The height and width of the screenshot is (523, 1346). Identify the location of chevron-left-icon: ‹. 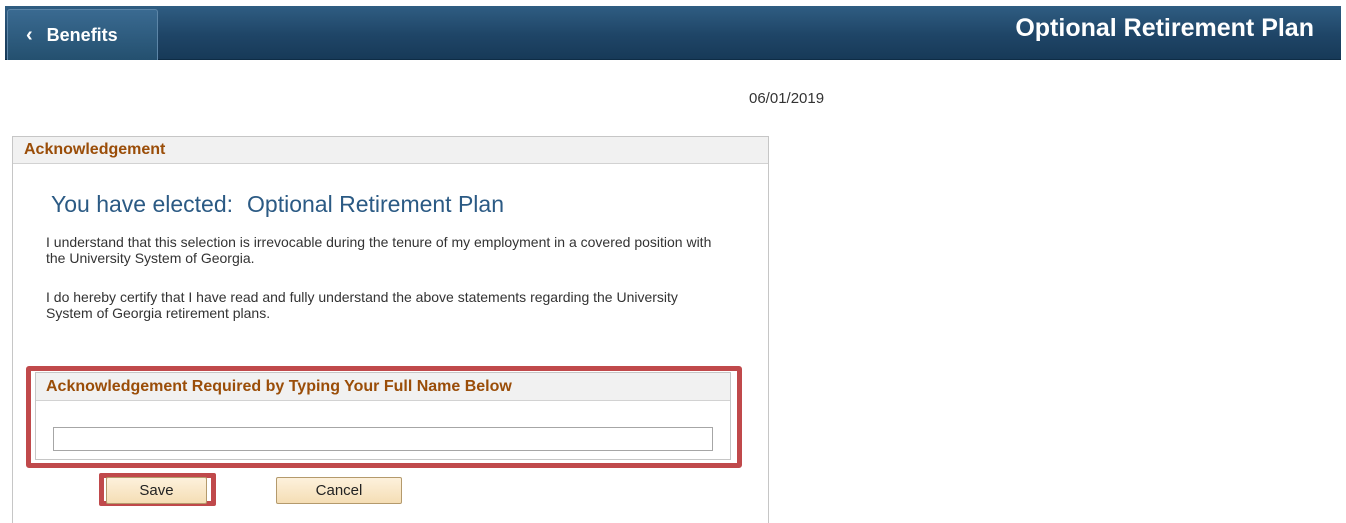
(29, 35).